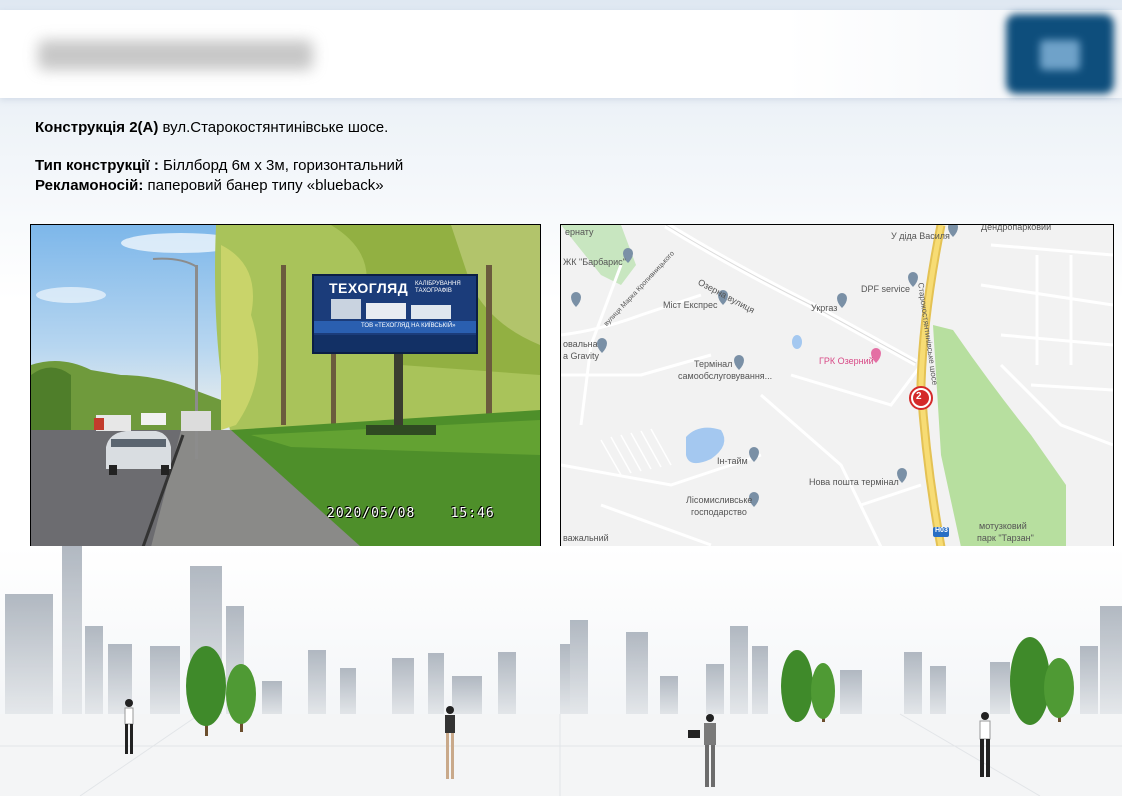 Image resolution: width=1122 pixels, height=796 pixels. I want to click on map-label-mist: Міст Експрес, so click(690, 305).